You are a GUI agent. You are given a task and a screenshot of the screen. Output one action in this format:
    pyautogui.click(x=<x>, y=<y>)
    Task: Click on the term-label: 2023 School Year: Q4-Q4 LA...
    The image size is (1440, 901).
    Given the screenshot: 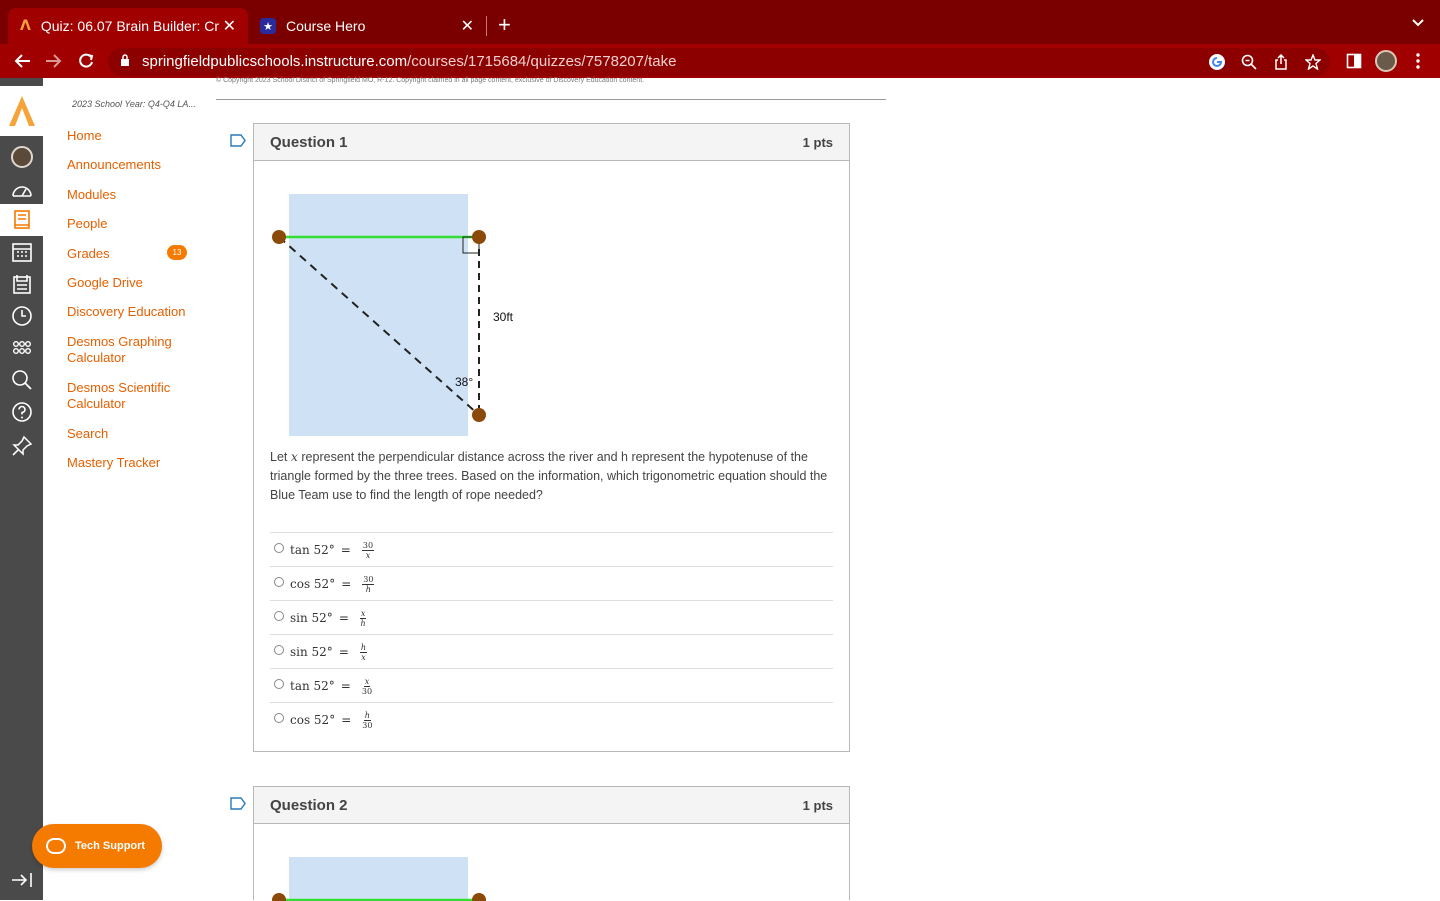 What is the action you would take?
    pyautogui.click(x=134, y=104)
    